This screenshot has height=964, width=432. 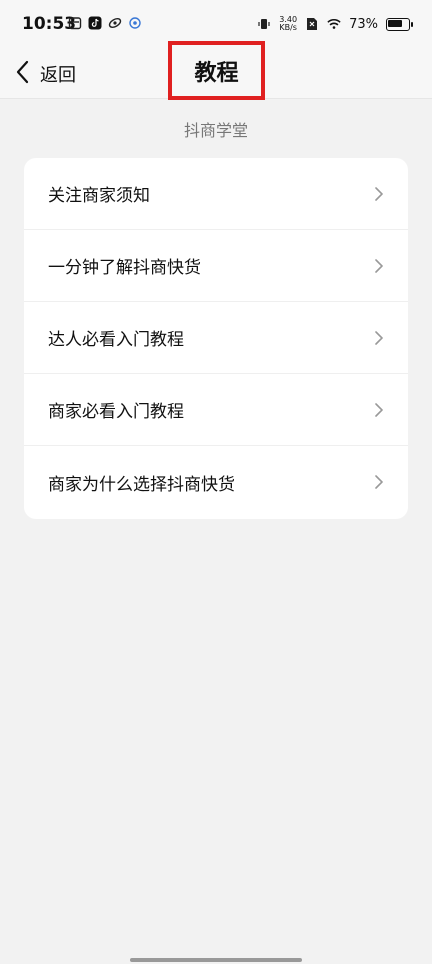 I want to click on no-sim-icon, so click(x=312, y=24).